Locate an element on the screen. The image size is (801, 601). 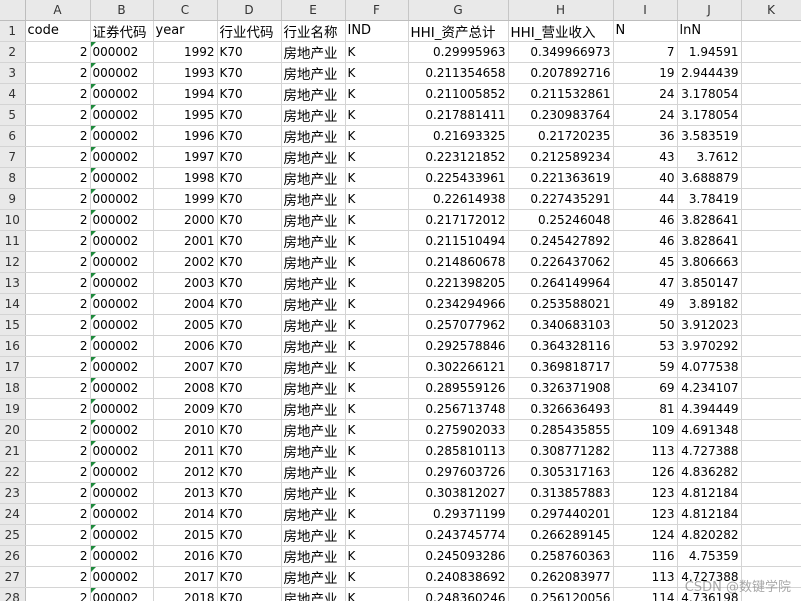
row-header: 12 is located at coordinates (13, 262).